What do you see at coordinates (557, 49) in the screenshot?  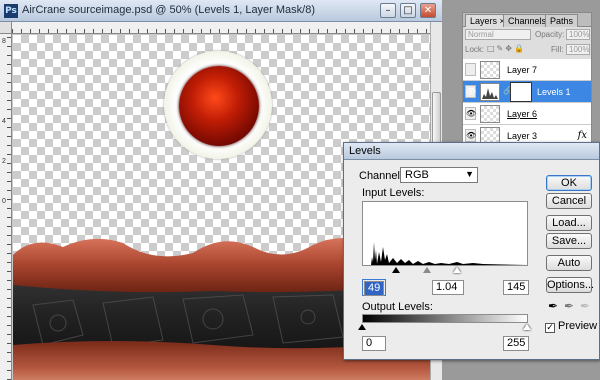 I see `fill-label: Fill:` at bounding box center [557, 49].